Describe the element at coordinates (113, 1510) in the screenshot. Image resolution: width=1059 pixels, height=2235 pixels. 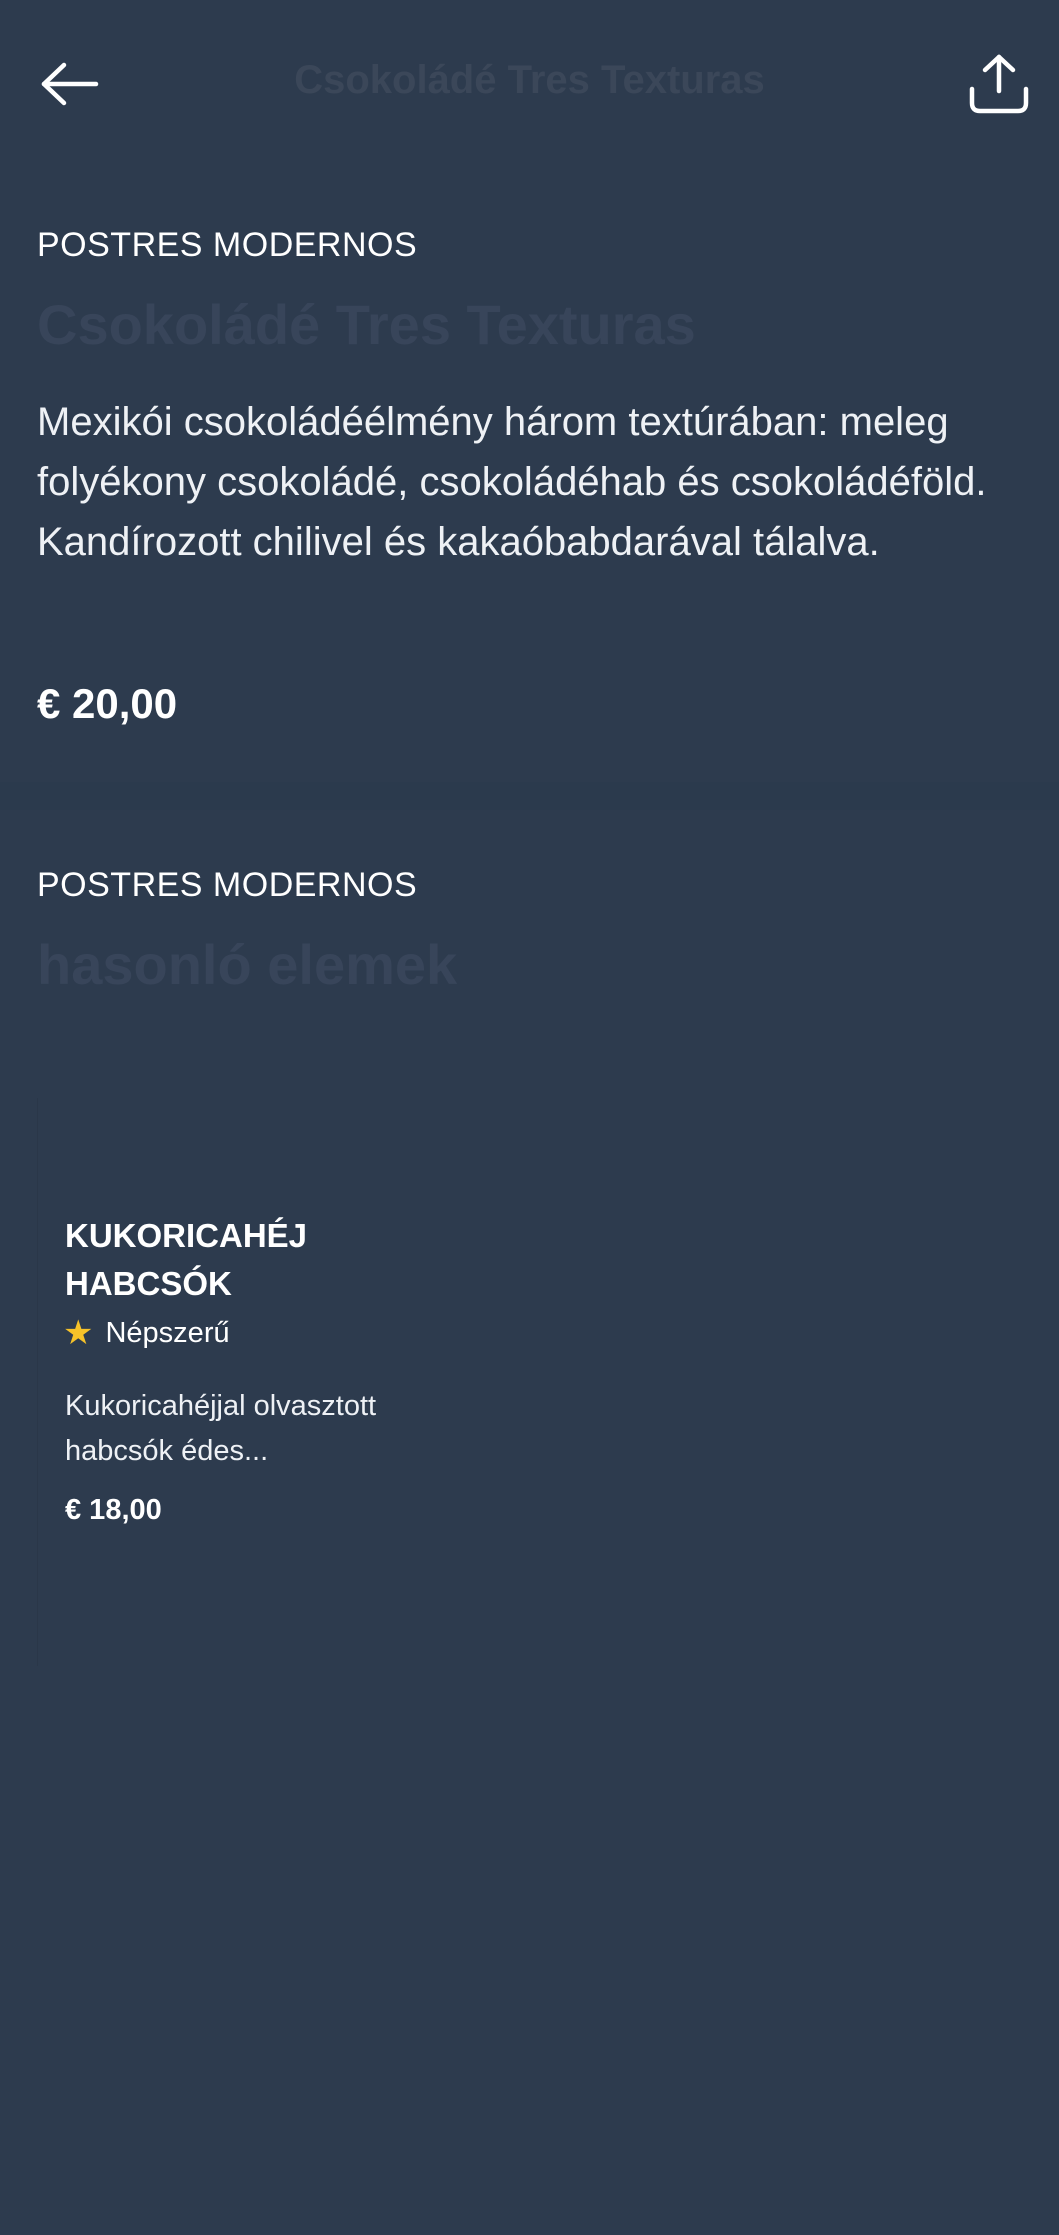
I see `similar-item-price: € 18,00` at that location.